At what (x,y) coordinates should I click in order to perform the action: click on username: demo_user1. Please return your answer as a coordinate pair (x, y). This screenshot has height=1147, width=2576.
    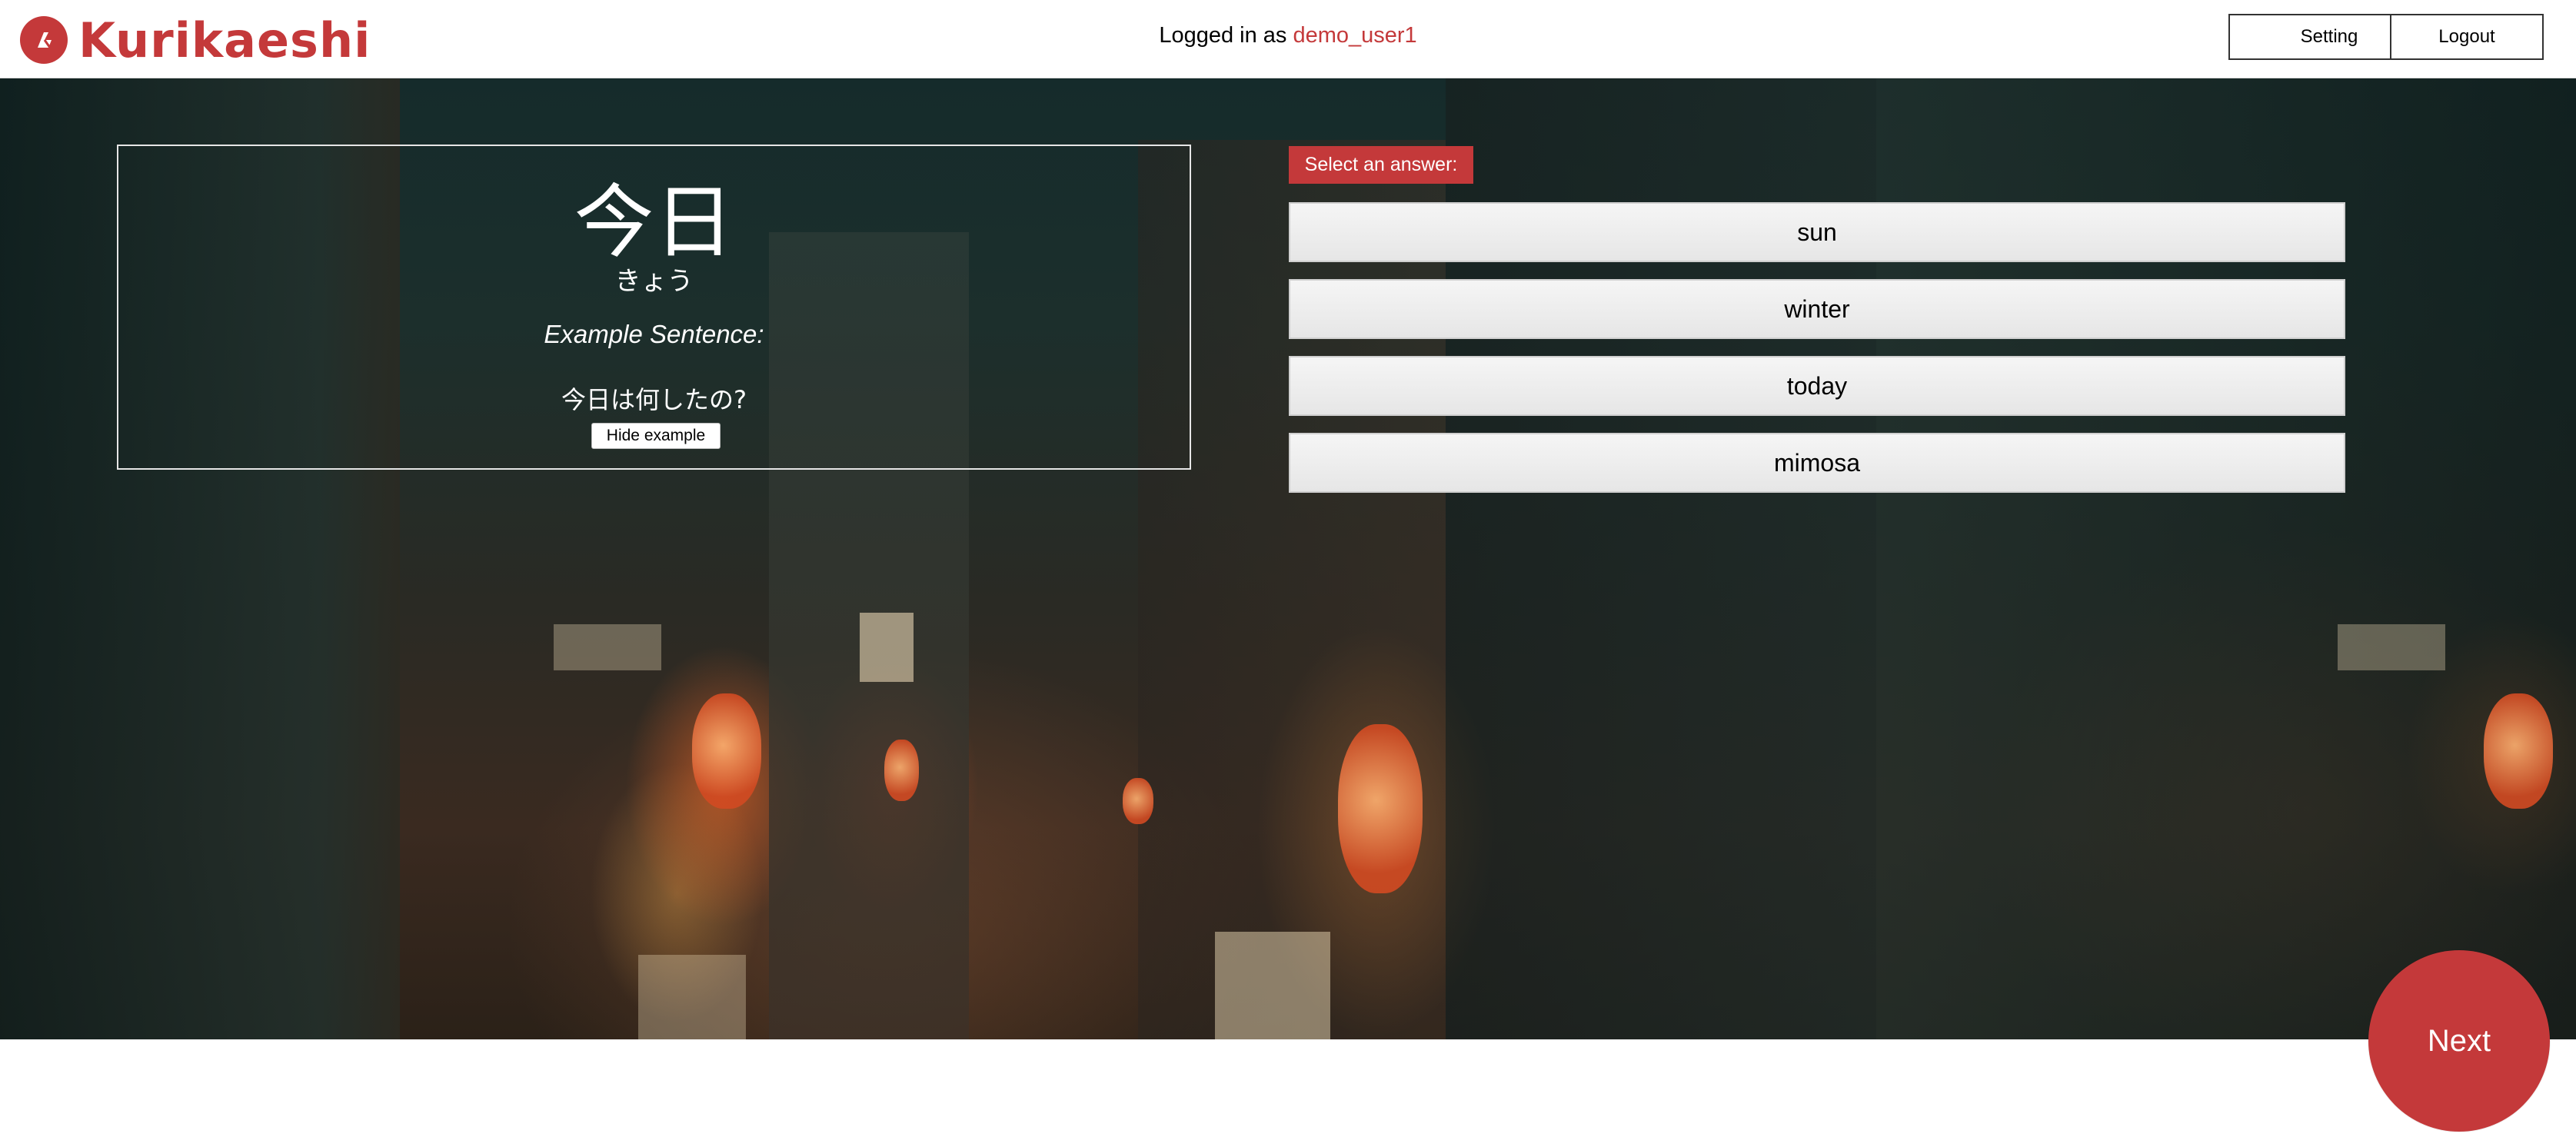
    Looking at the image, I should click on (1355, 36).